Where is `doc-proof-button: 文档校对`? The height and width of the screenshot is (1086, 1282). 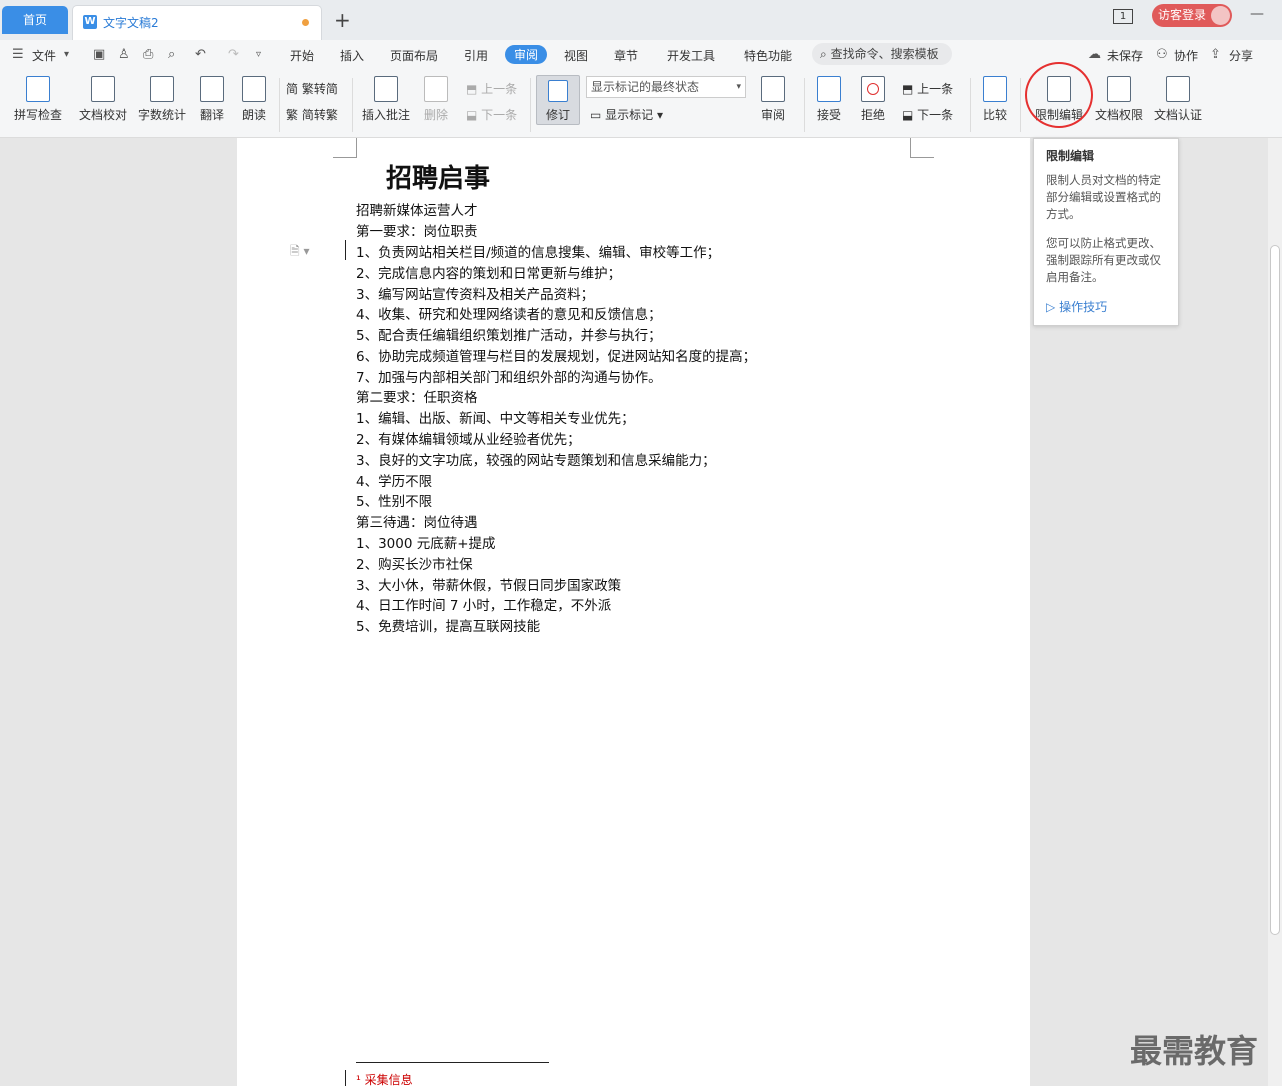
doc-proof-button: 文档校对 is located at coordinates (103, 99).